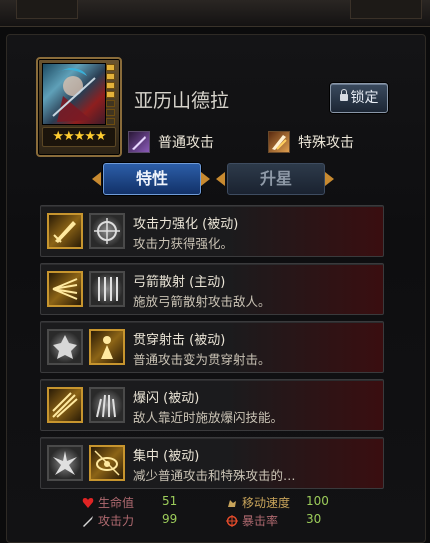 Image resolution: width=430 pixels, height=543 pixels. I want to click on normal-attack-type: 普通攻击, so click(171, 142).